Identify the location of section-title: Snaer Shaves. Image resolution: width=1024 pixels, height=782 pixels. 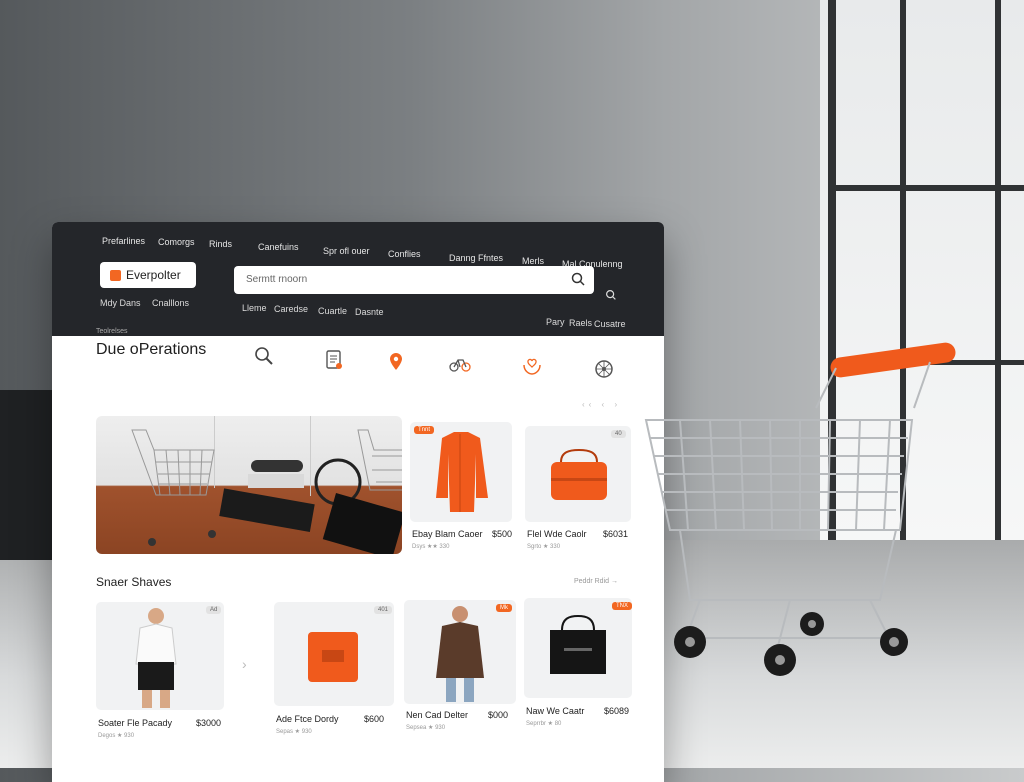
(134, 582).